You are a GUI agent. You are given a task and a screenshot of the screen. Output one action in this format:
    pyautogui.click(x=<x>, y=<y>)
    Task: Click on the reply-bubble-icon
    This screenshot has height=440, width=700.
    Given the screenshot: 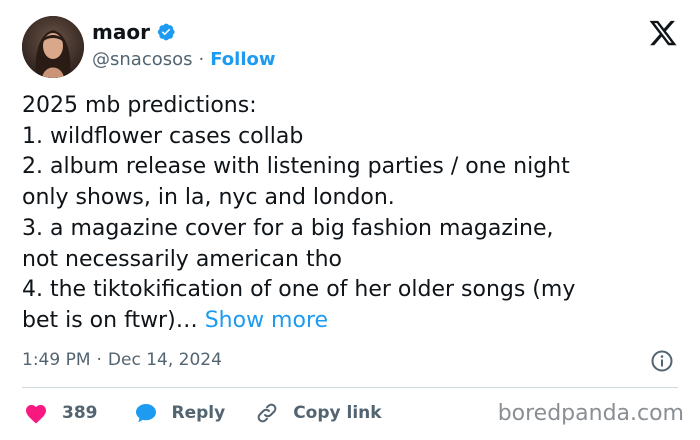 What is the action you would take?
    pyautogui.click(x=145, y=413)
    